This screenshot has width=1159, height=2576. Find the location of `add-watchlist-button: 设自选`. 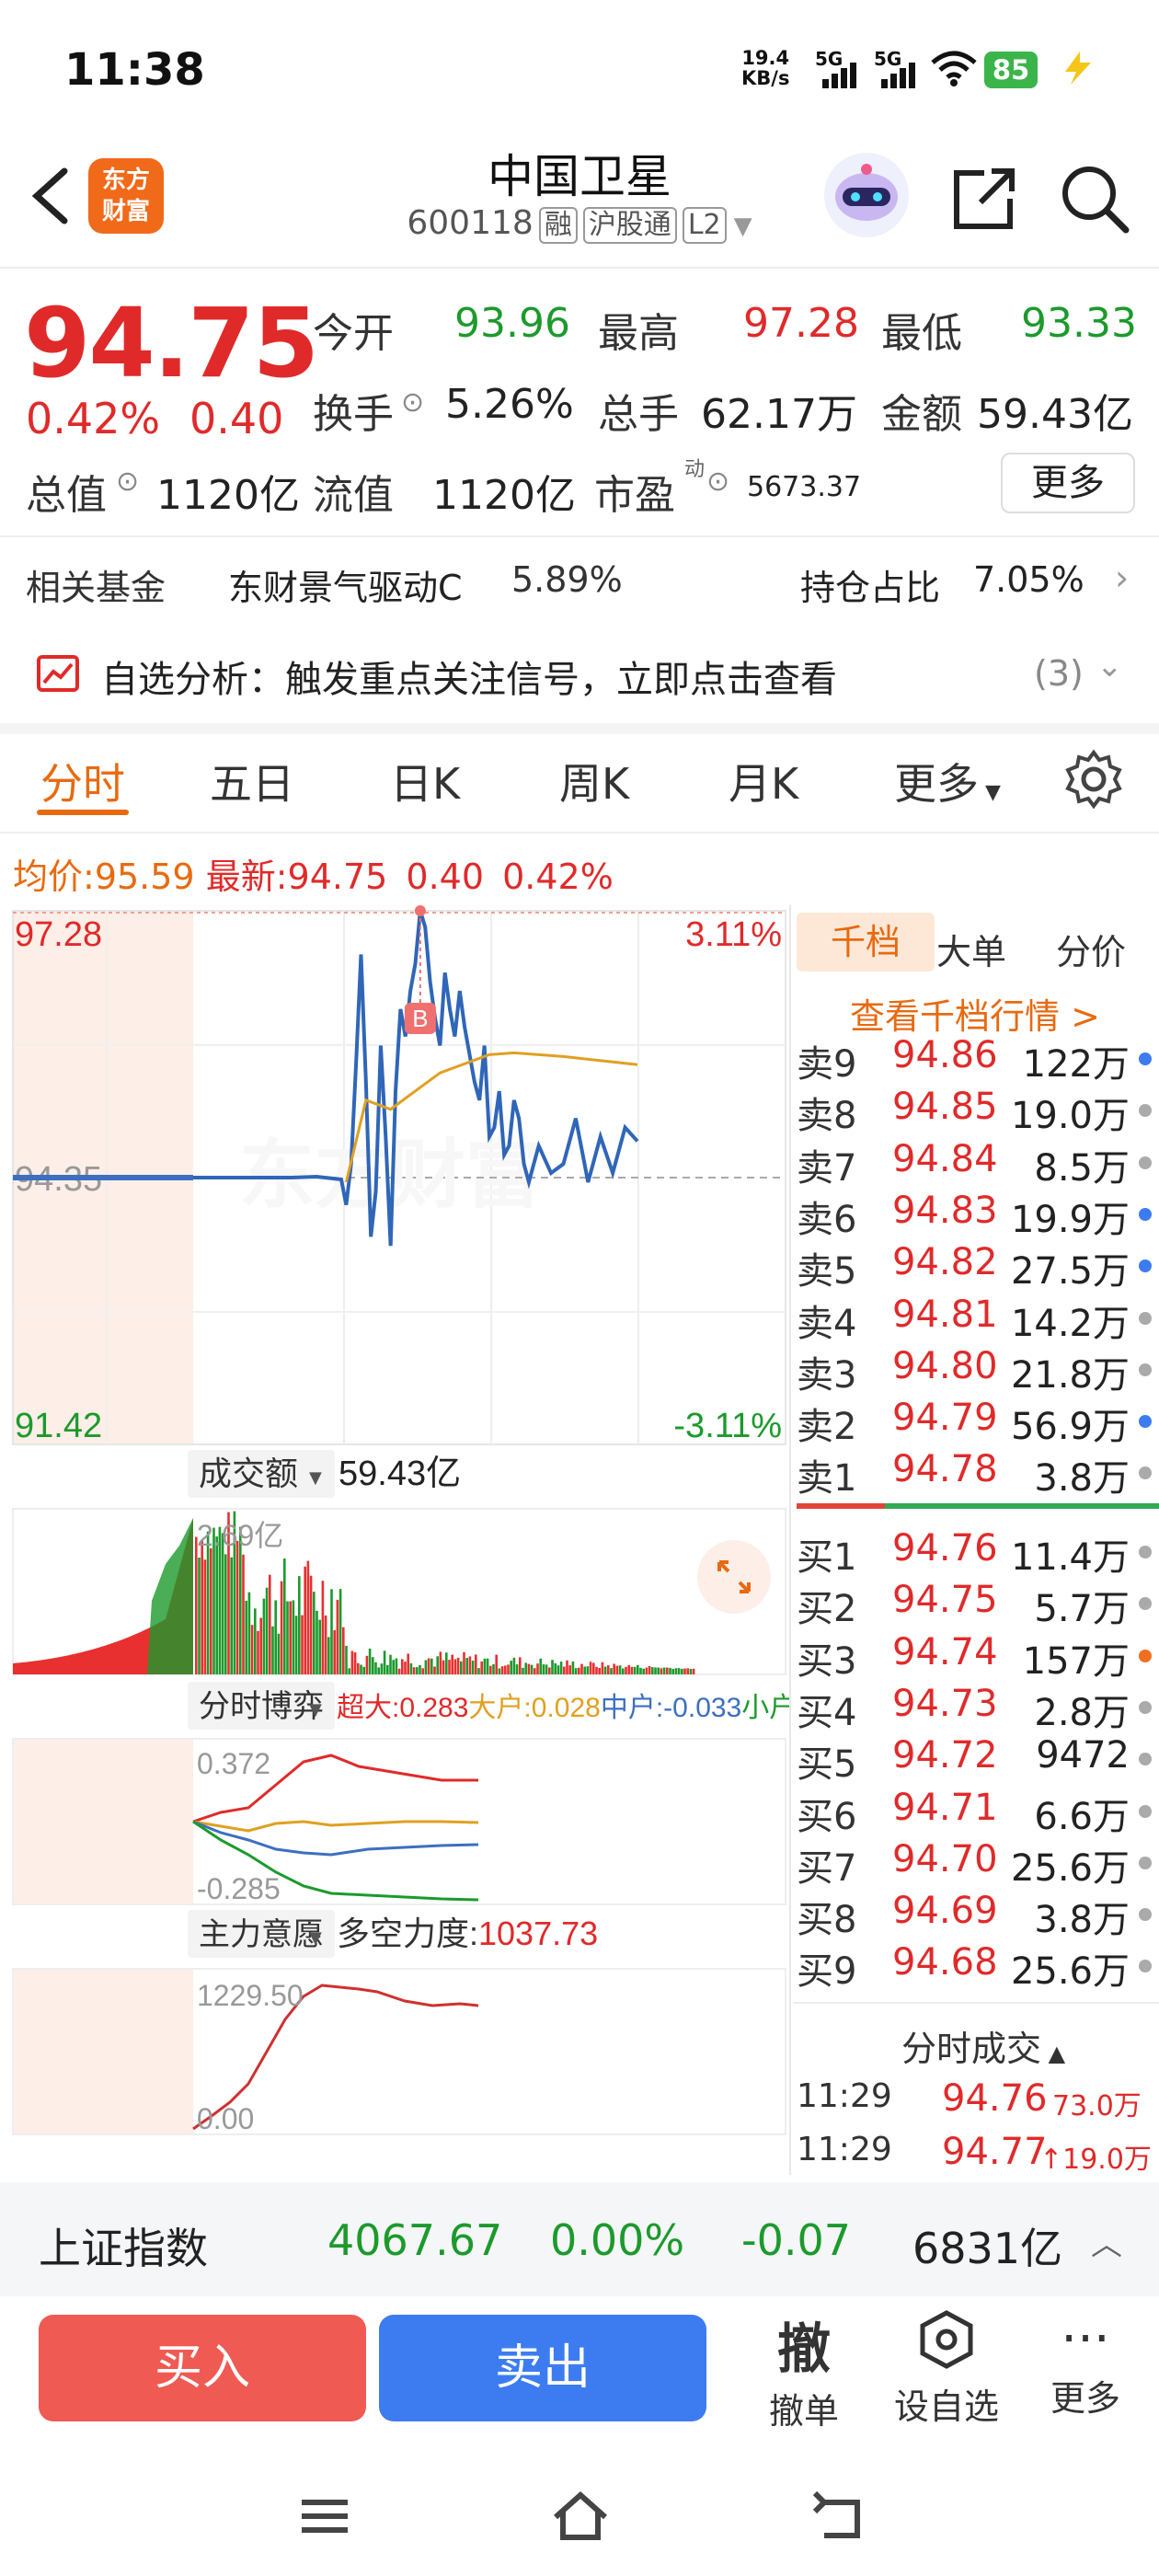

add-watchlist-button: 设自选 is located at coordinates (946, 2369).